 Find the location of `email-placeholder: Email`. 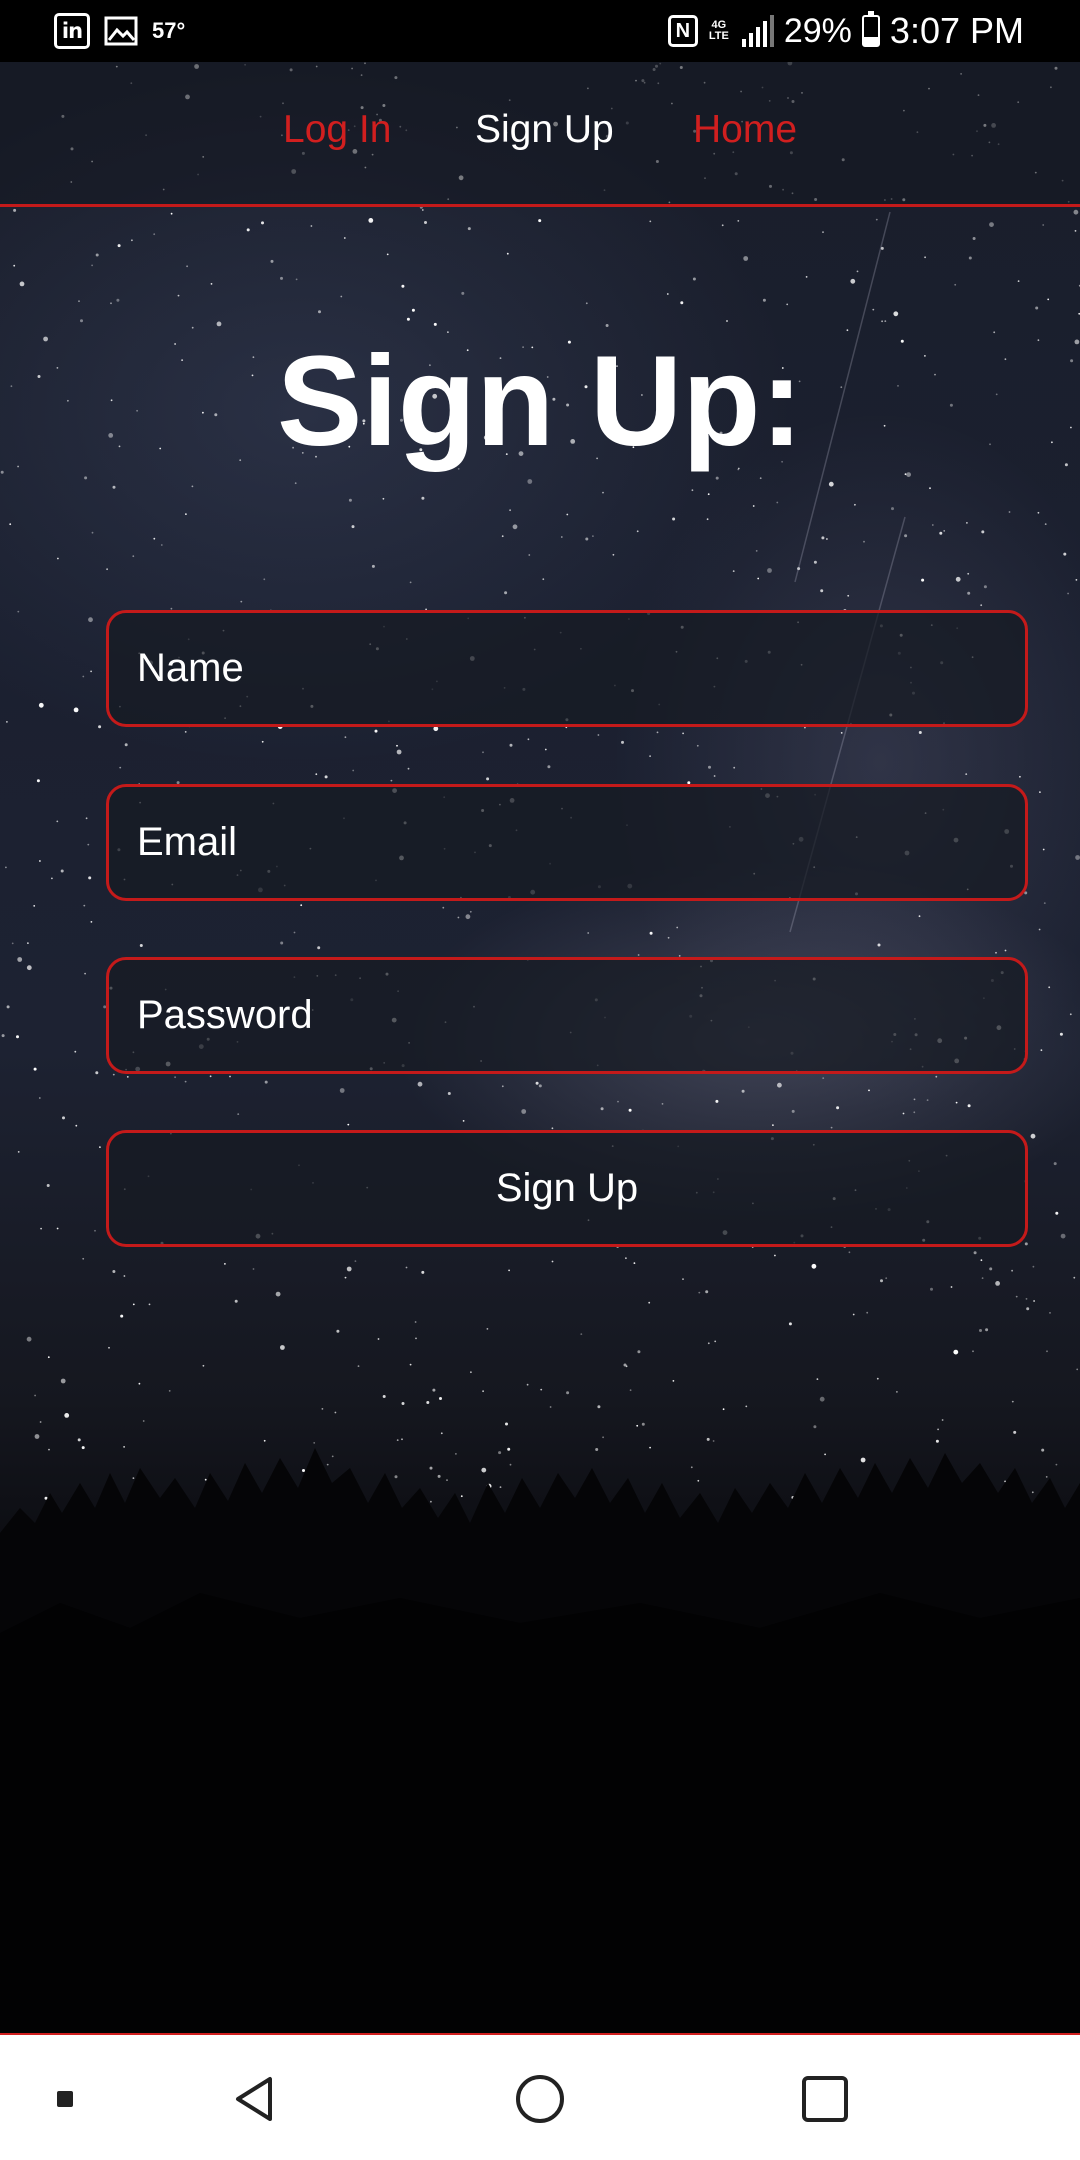

email-placeholder: Email is located at coordinates (187, 842).